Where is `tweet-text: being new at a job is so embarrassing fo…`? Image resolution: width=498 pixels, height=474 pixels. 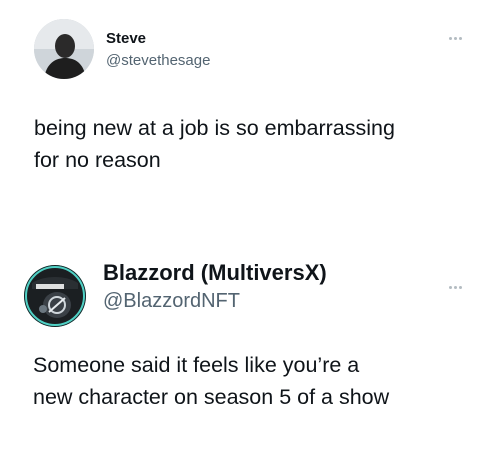
tweet-text: being new at a job is so embarrassing fo… is located at coordinates (259, 144).